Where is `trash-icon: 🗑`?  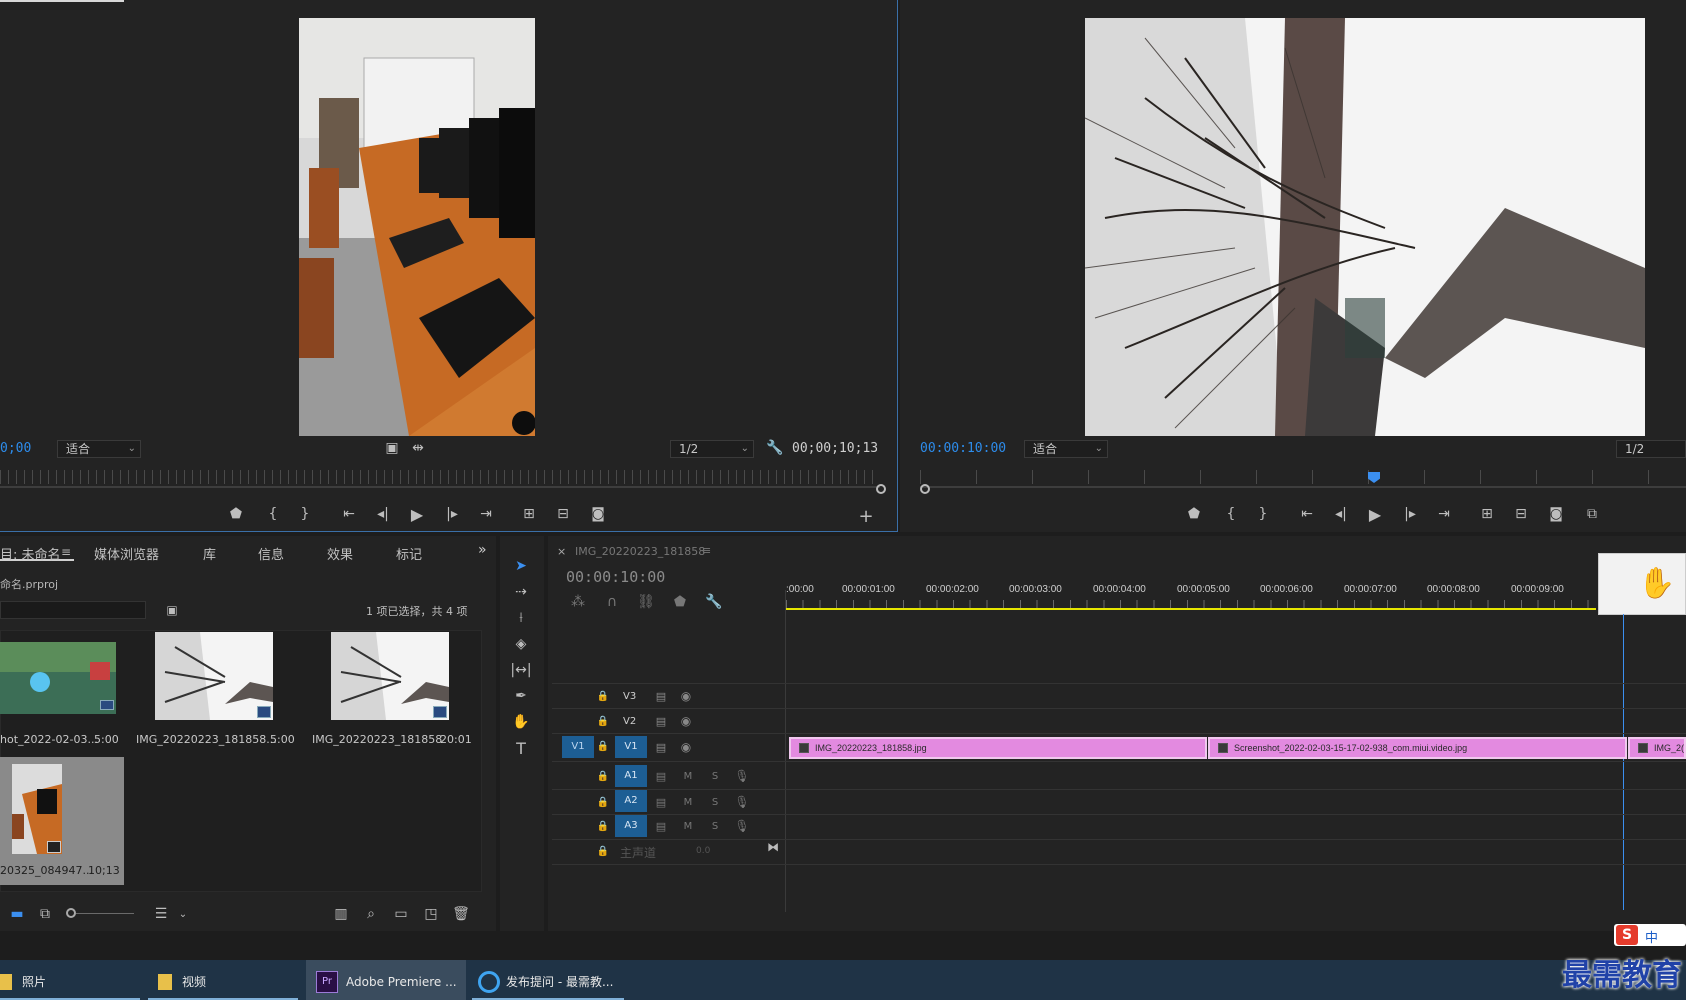
trash-icon: 🗑 is located at coordinates (461, 914).